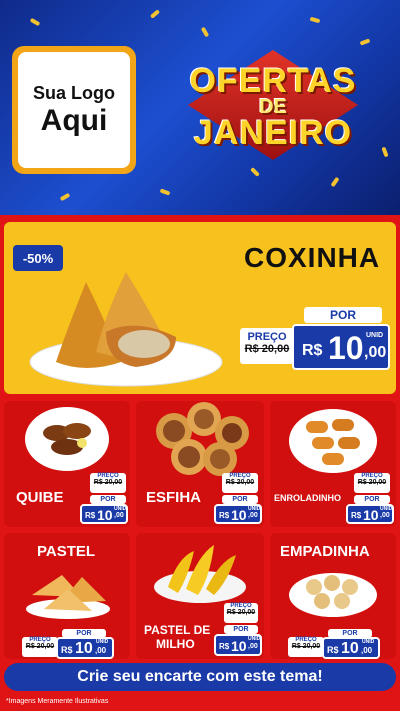 Image resolution: width=400 pixels, height=711 pixels. What do you see at coordinates (273, 133) in the screenshot?
I see `title-line3: JANEIRO` at bounding box center [273, 133].